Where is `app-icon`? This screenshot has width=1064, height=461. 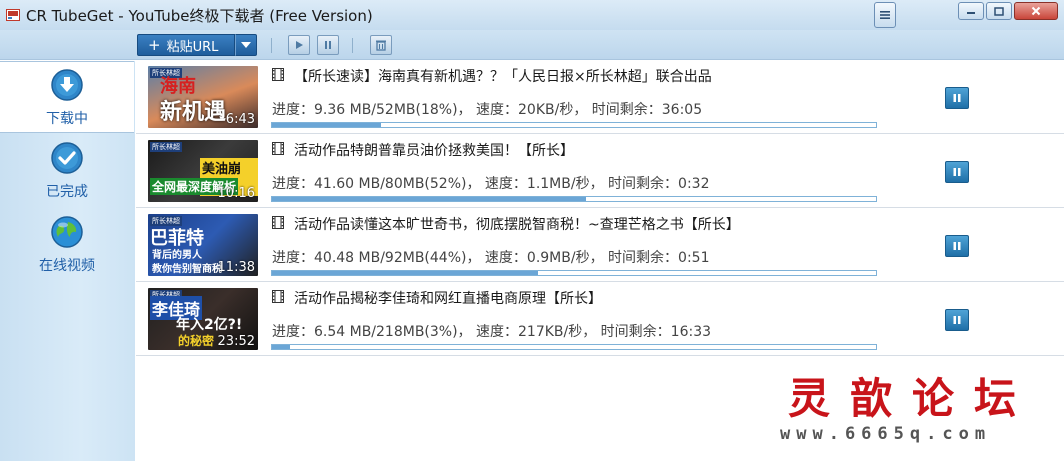
app-icon is located at coordinates (13, 15).